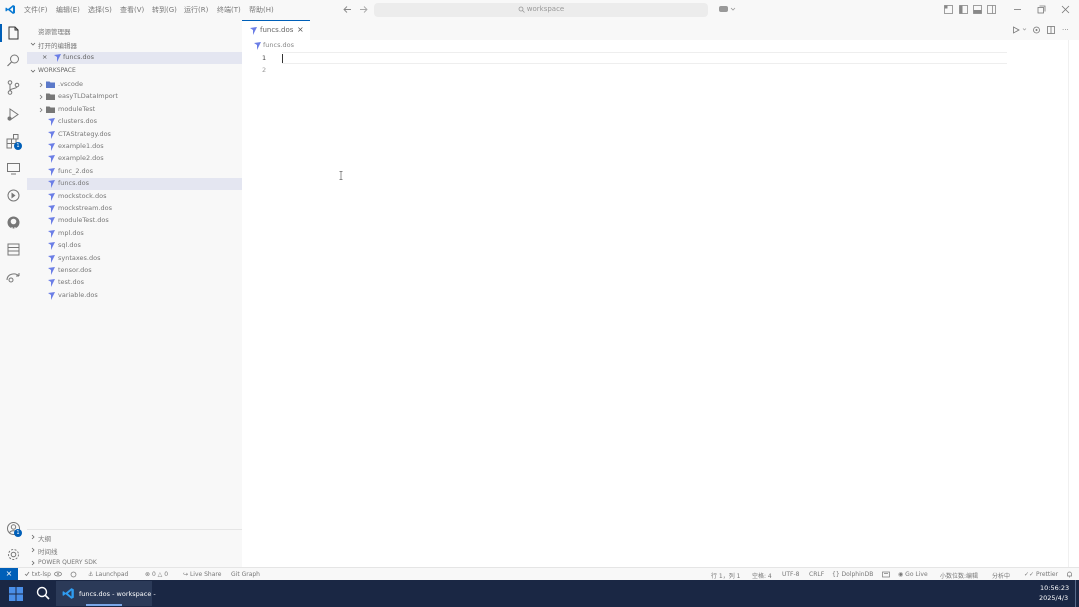  I want to click on accounts-icon: 1, so click(13, 528).